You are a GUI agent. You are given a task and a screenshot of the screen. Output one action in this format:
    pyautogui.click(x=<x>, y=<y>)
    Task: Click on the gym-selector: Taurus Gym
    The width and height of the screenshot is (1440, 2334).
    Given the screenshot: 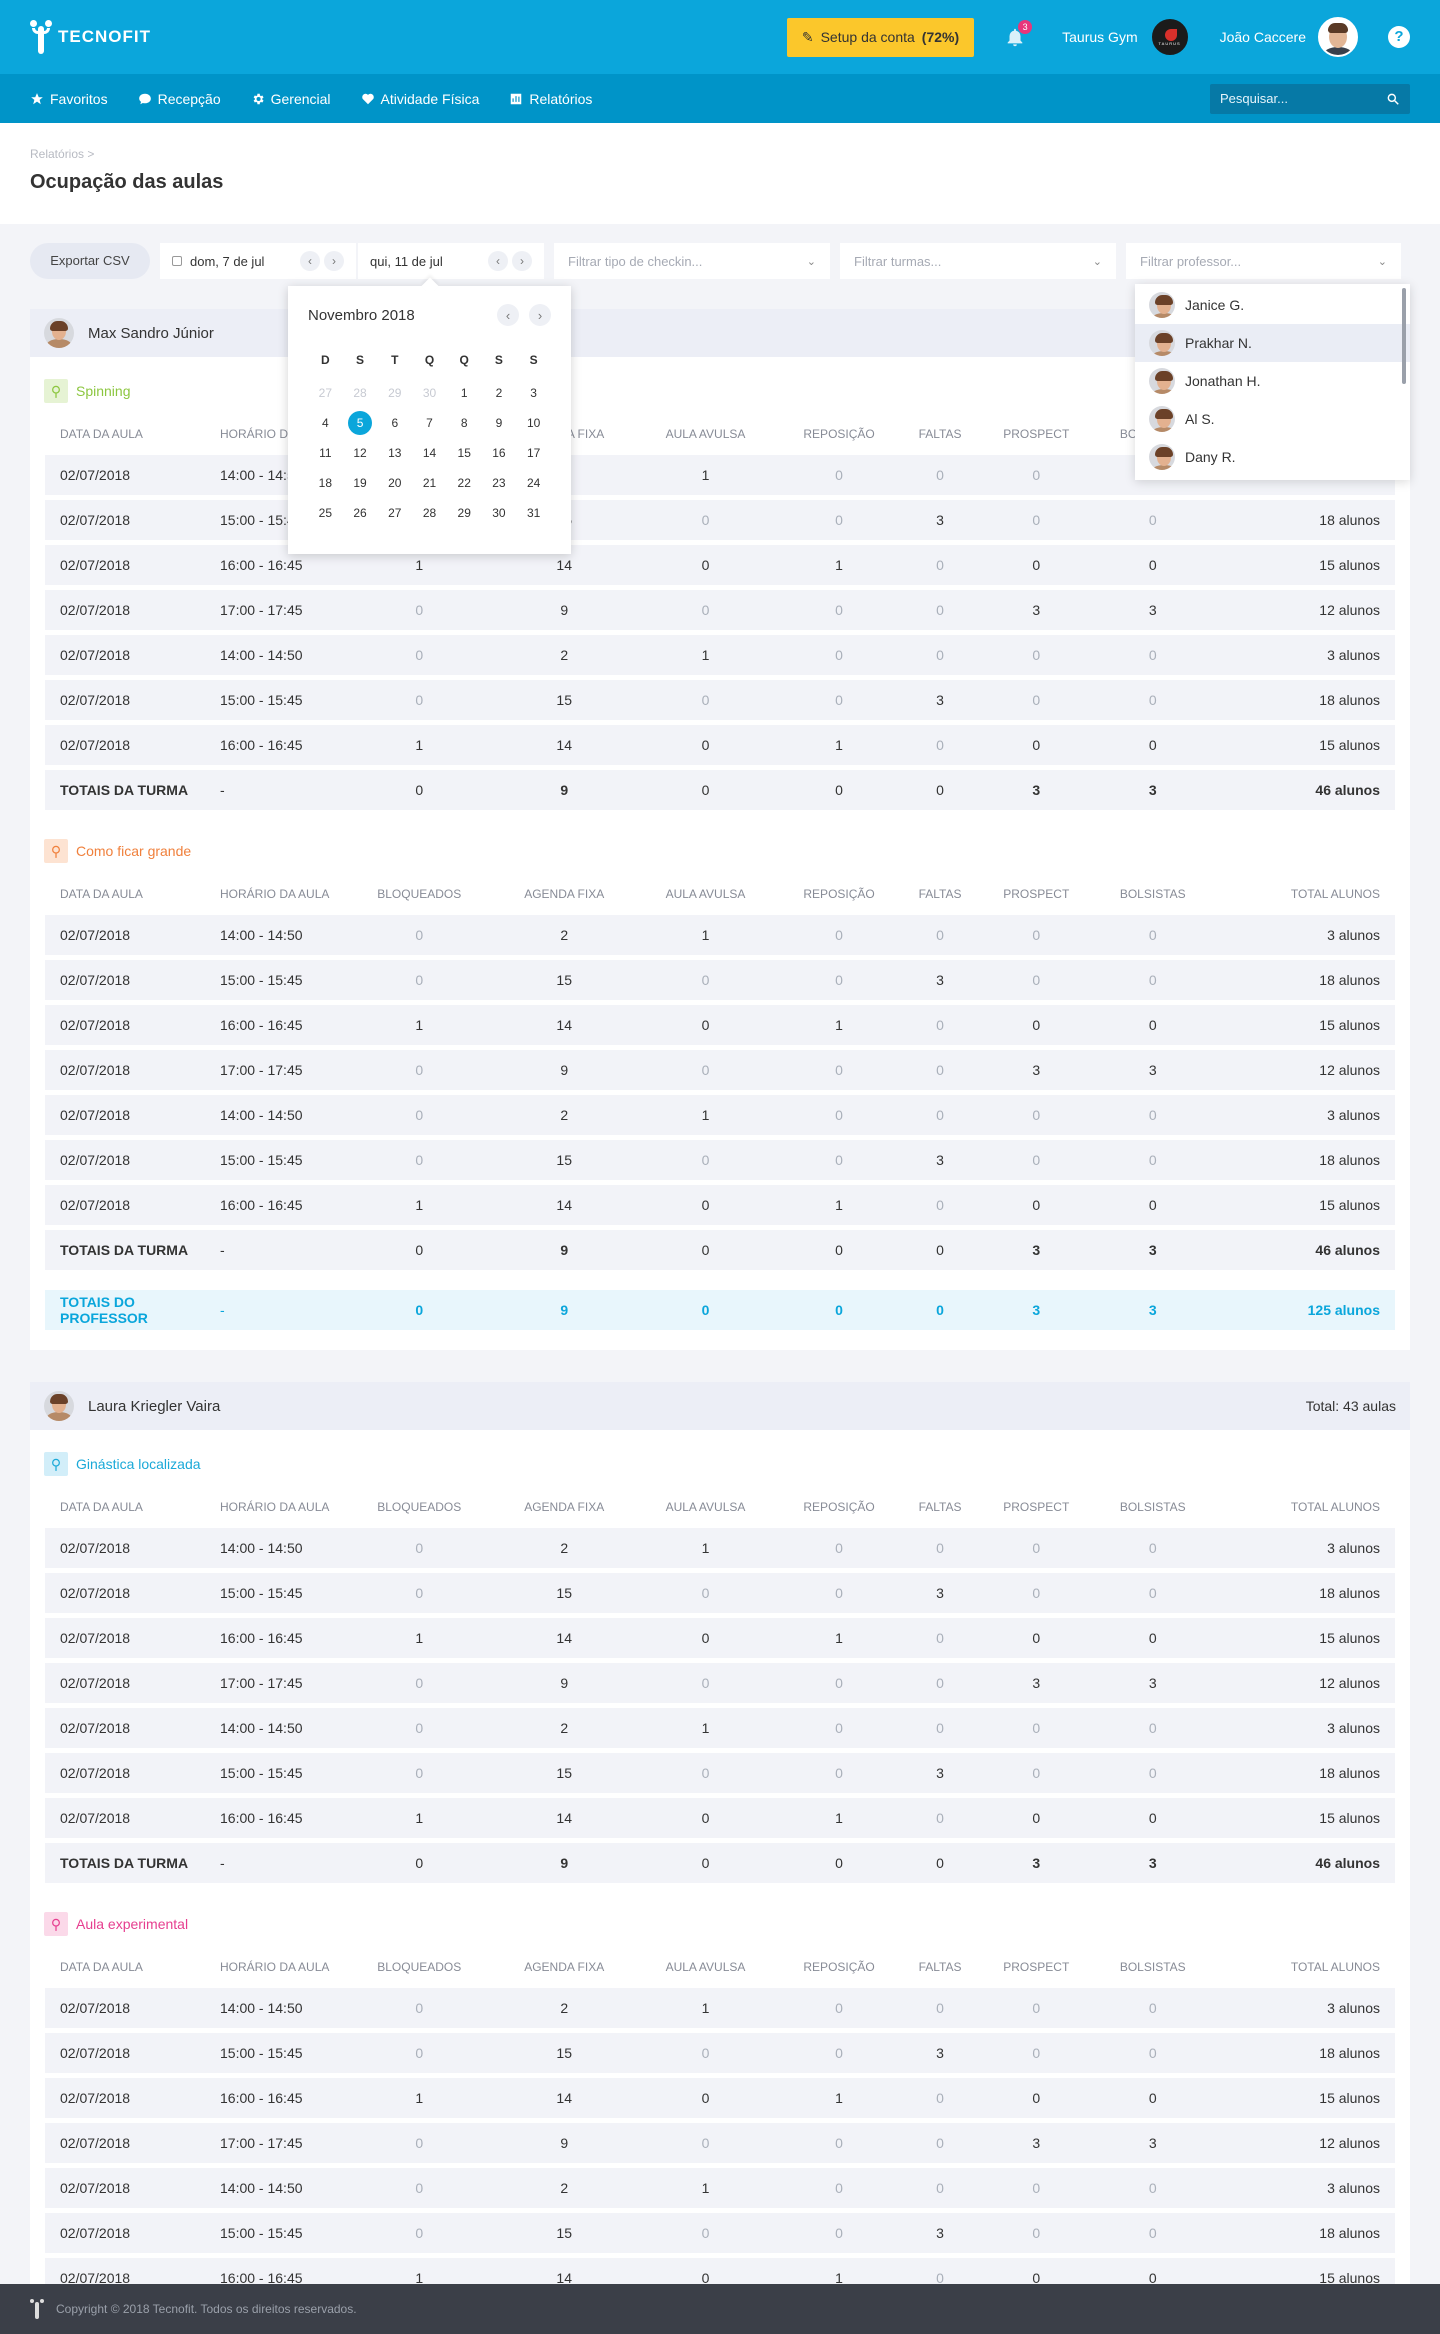 What is the action you would take?
    pyautogui.click(x=1126, y=37)
    